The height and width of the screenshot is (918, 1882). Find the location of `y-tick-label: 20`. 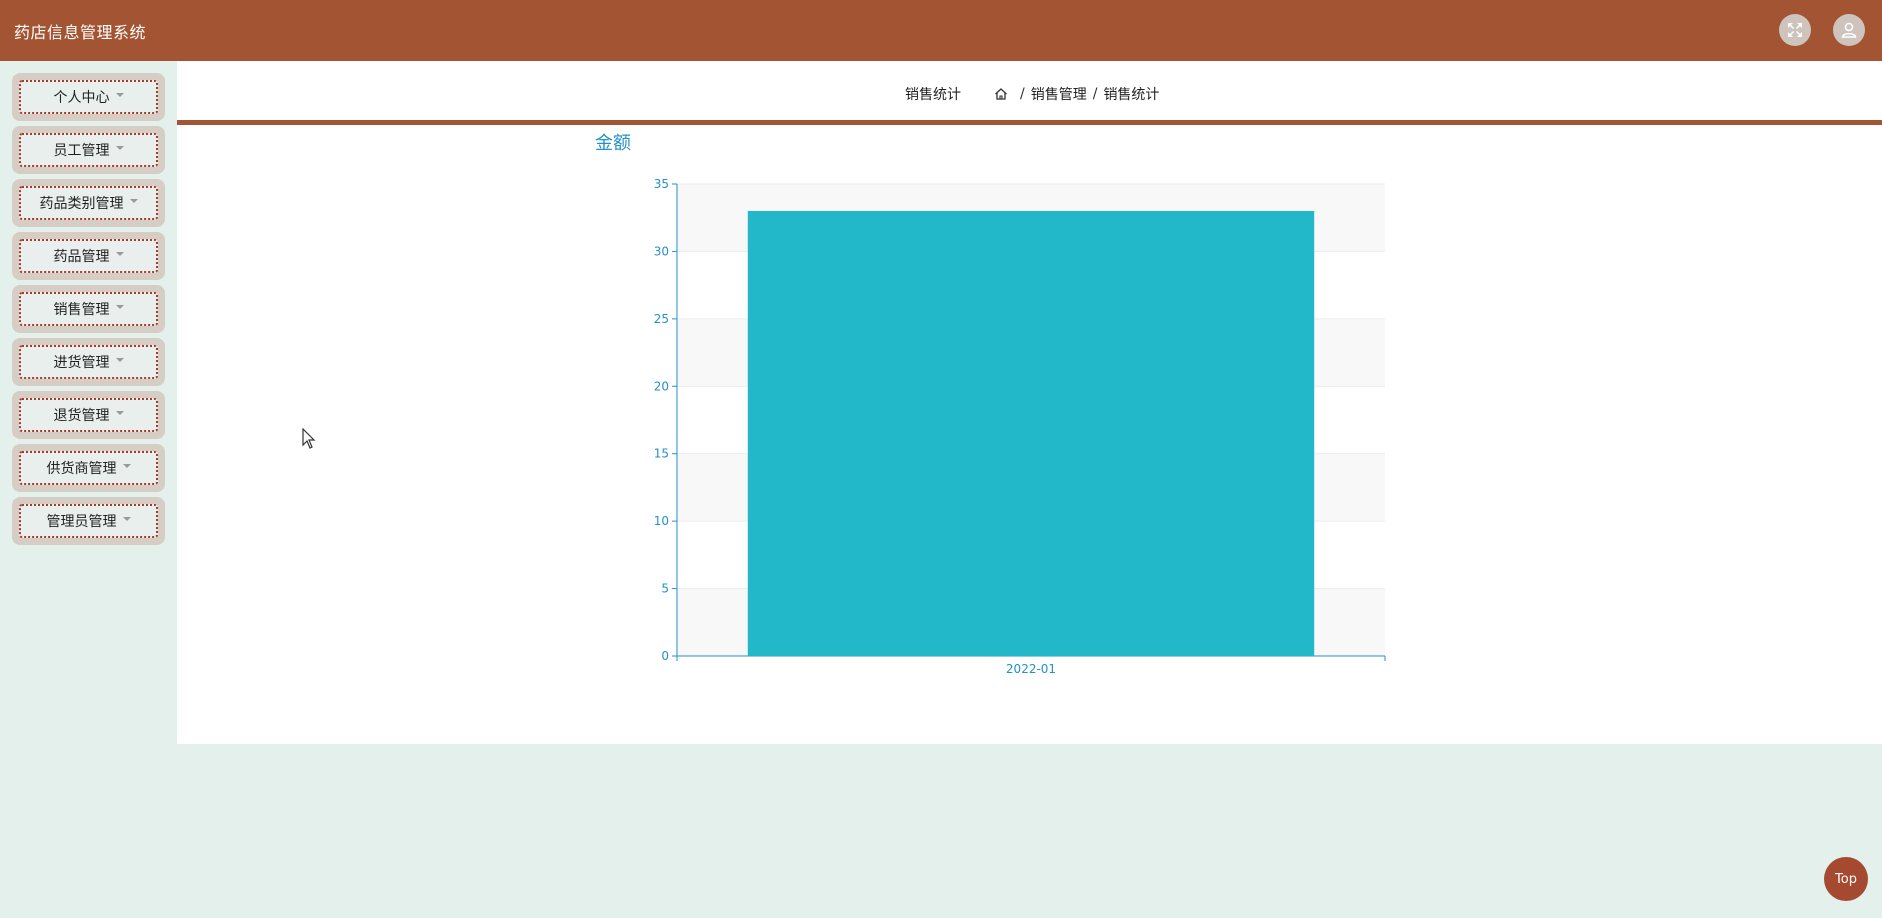

y-tick-label: 20 is located at coordinates (661, 386).